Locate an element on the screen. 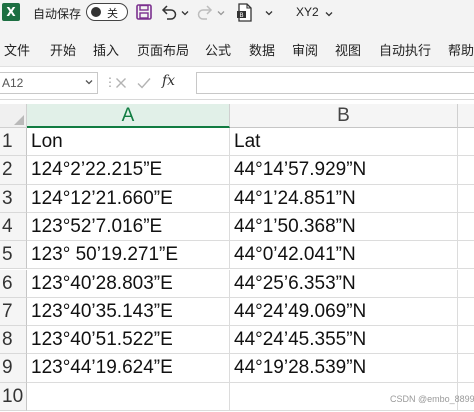 This screenshot has width=474, height=412. row-header: 2 is located at coordinates (13, 170).